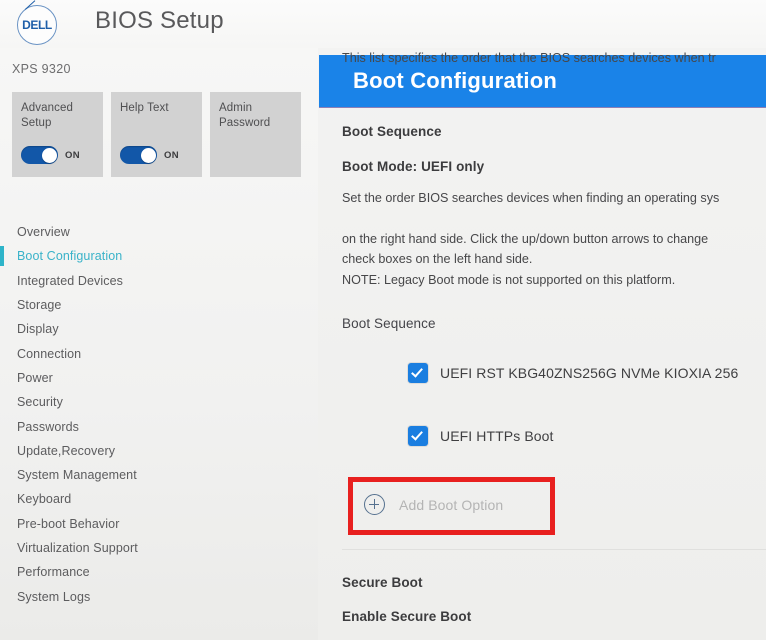 The width and height of the screenshot is (766, 640). I want to click on boot-entry-row: UEFI HTTPs Boot, so click(481, 436).